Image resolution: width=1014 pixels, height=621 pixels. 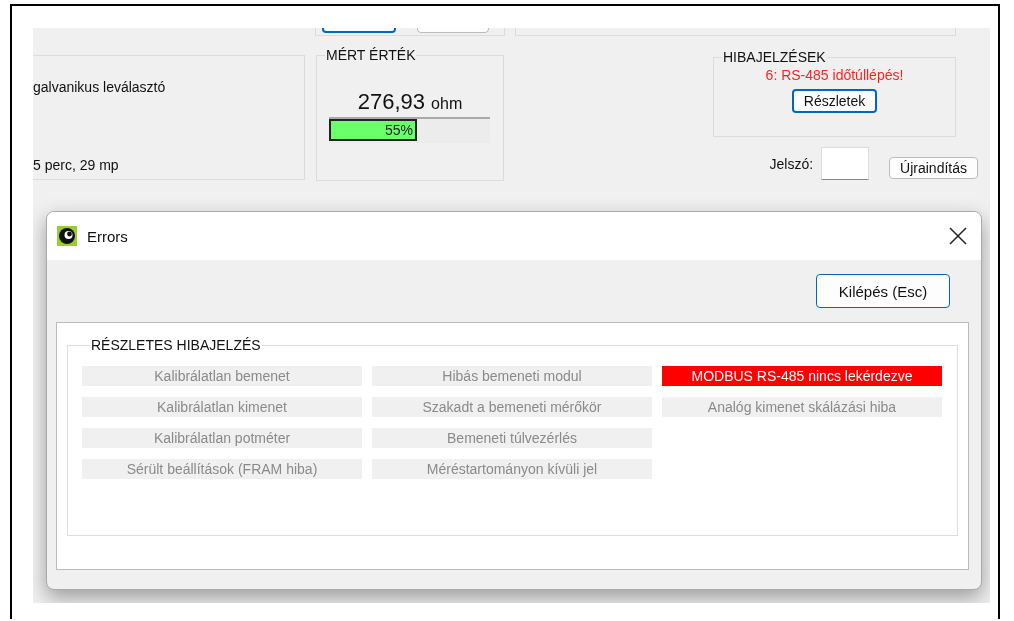 I want to click on error-flag: Bemeneti túlvezérlés, so click(x=512, y=438).